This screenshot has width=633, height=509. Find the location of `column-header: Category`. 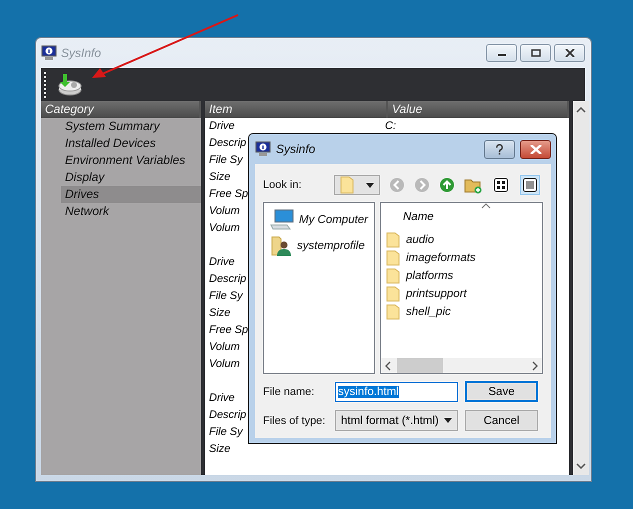

column-header: Category is located at coordinates (121, 109).